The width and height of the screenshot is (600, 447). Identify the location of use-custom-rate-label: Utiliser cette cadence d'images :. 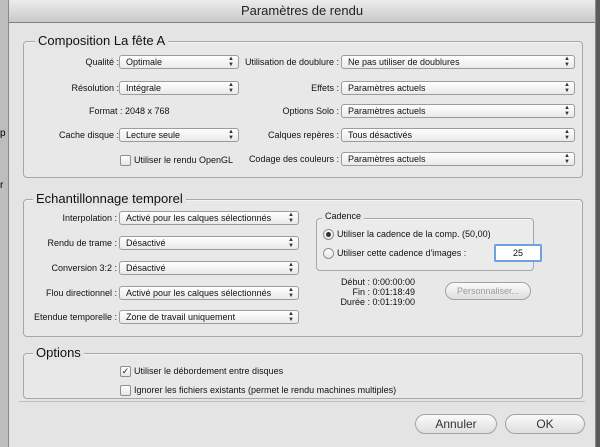
(402, 253).